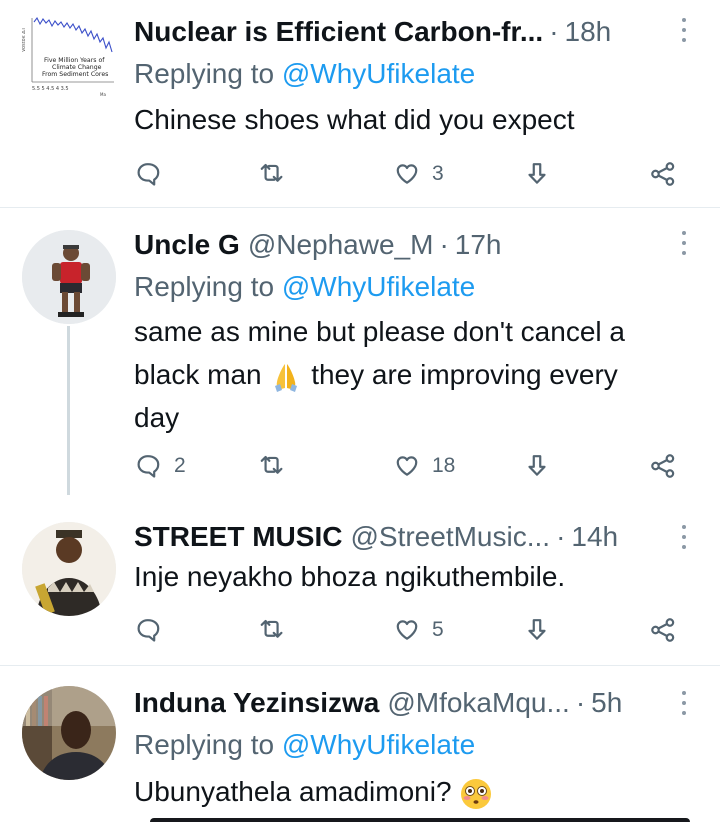 The image size is (720, 822). I want to click on author-name: Induna Yezinsizwa, so click(256, 703).